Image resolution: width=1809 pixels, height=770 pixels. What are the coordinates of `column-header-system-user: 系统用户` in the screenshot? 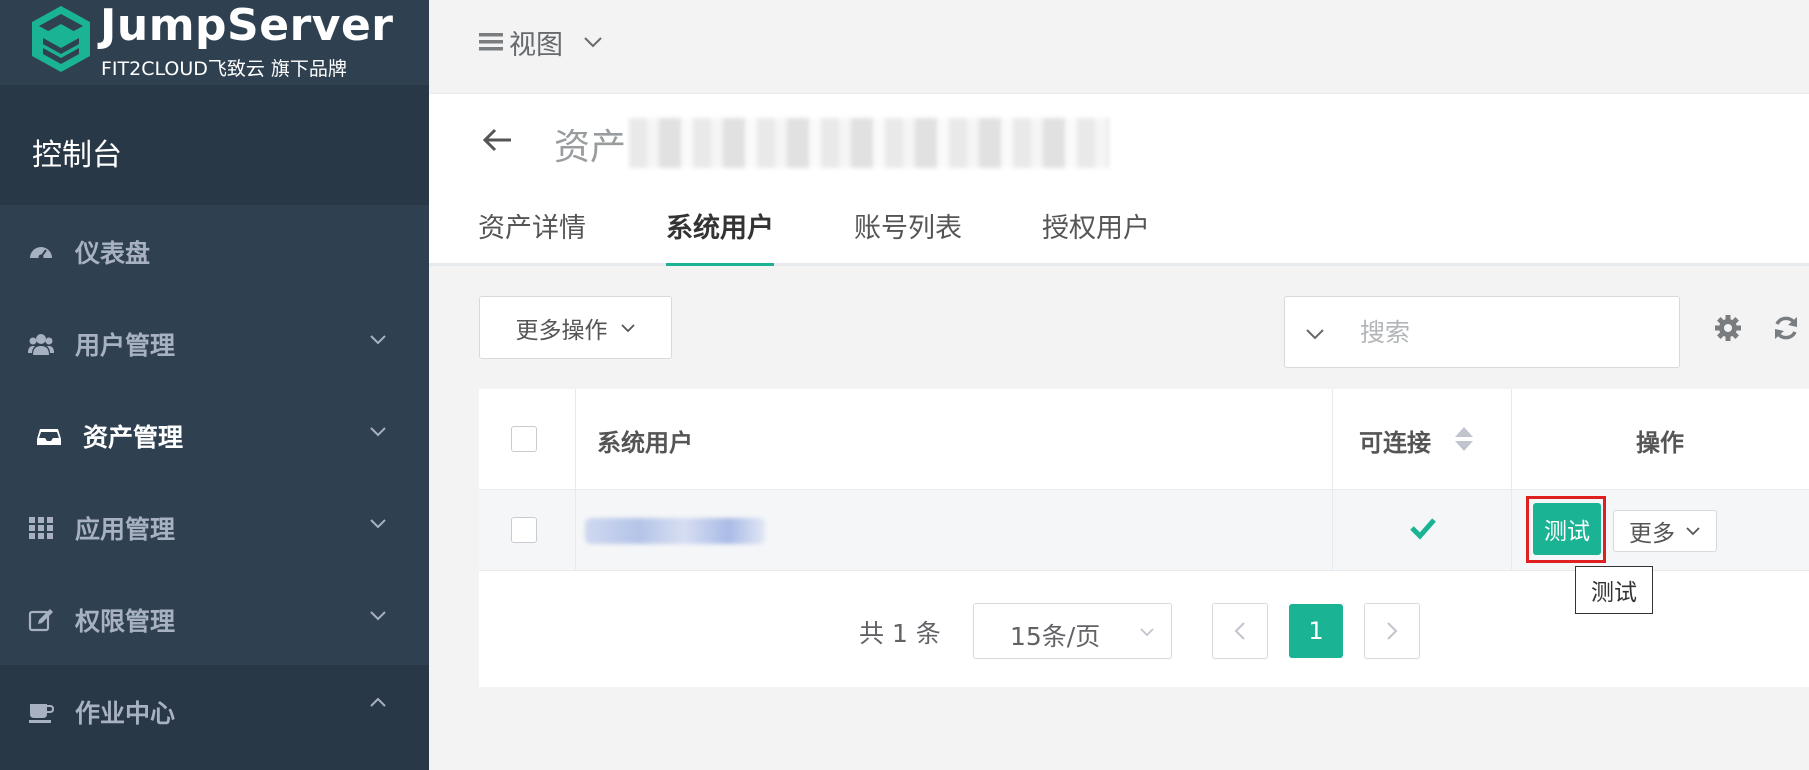 It's located at (645, 443).